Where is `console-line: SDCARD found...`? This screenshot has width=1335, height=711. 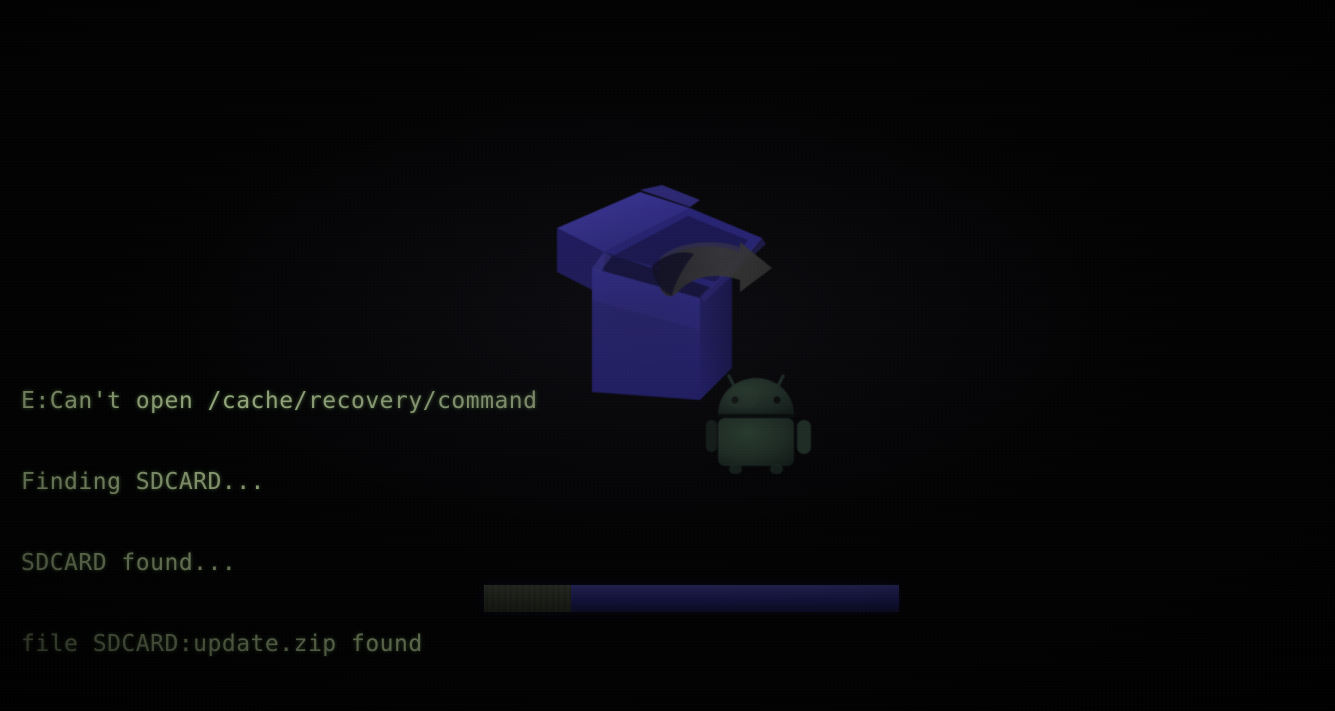 console-line: SDCARD found... is located at coordinates (129, 563).